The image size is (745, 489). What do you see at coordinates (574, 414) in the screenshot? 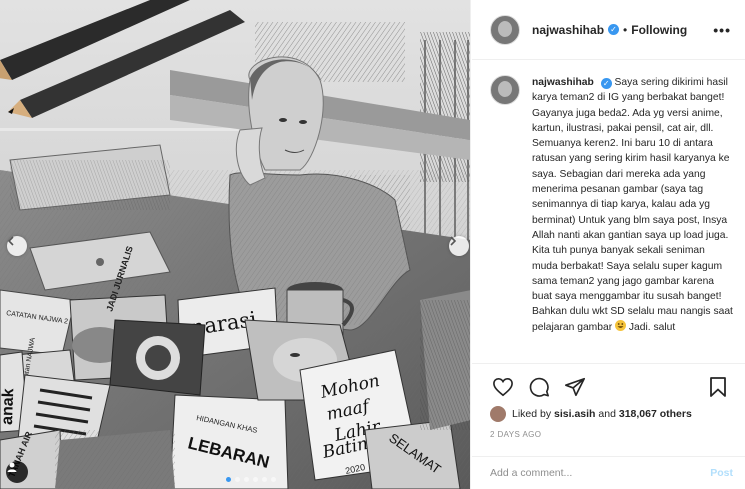
I see `first-liker-username: sisi.asih` at bounding box center [574, 414].